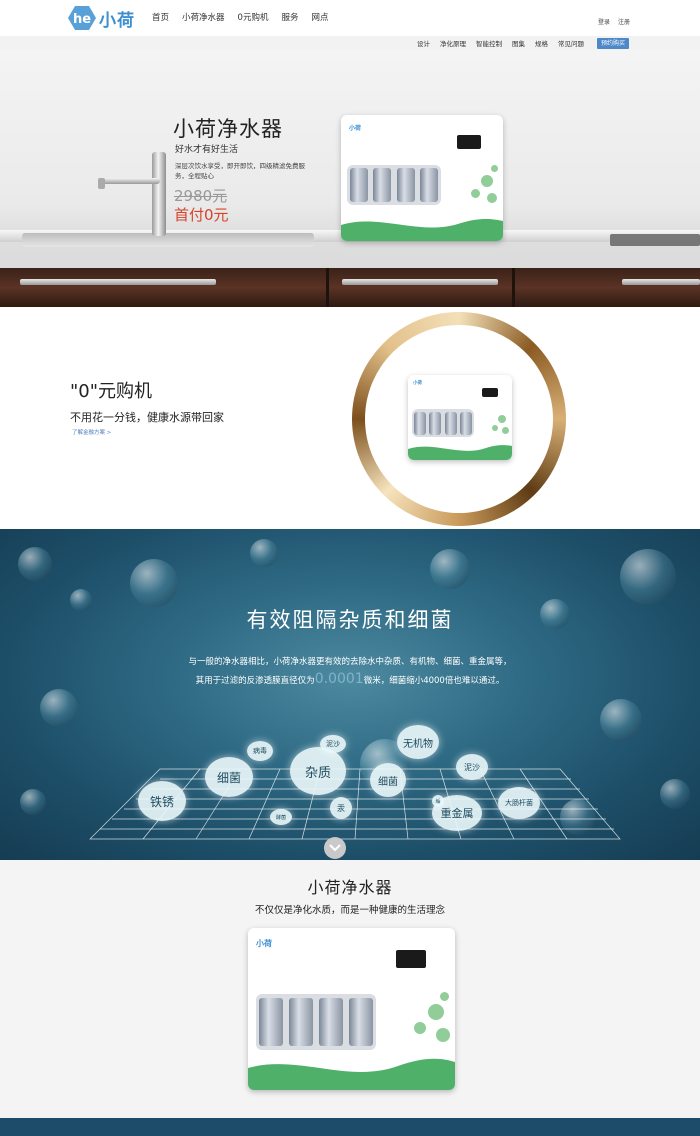 The width and height of the screenshot is (700, 1136). I want to click on footer-bar, so click(350, 1127).